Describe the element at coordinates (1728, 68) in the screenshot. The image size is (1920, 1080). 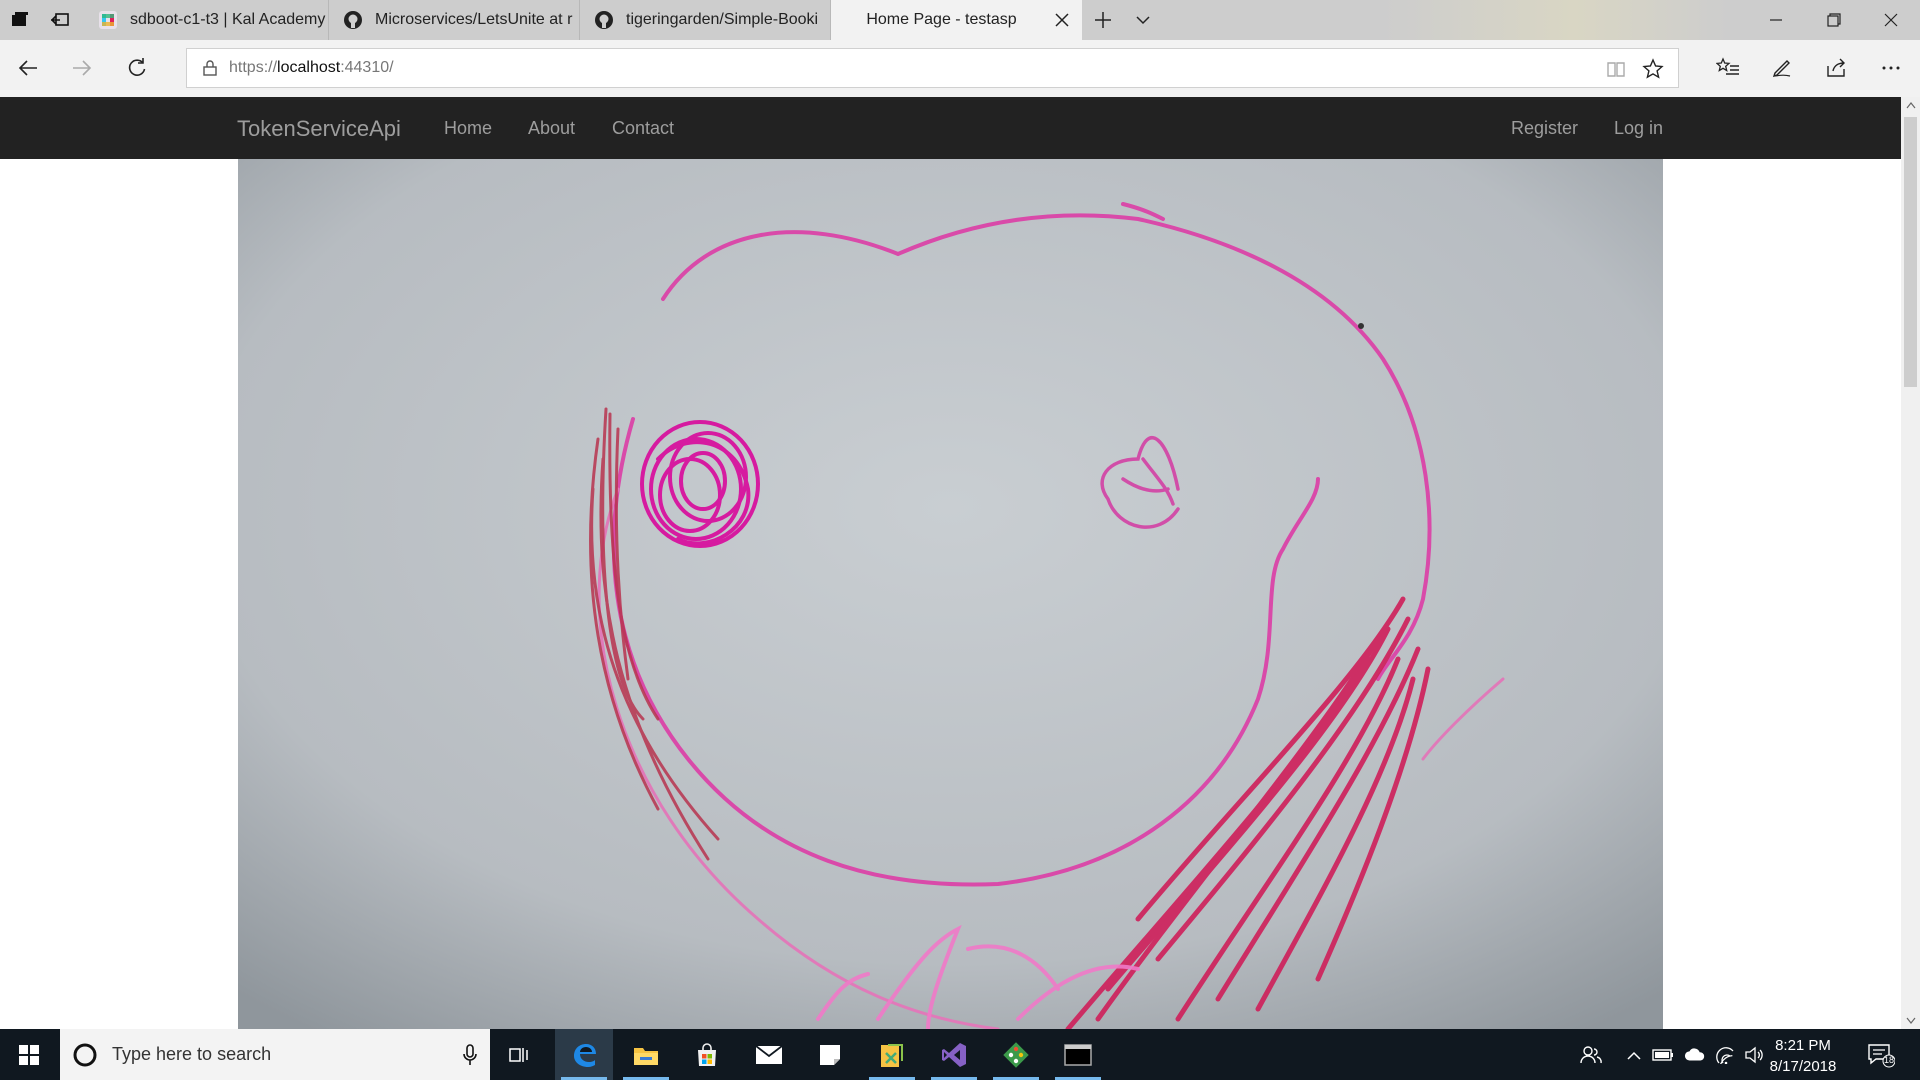
I see `favorites-hub-icon` at that location.